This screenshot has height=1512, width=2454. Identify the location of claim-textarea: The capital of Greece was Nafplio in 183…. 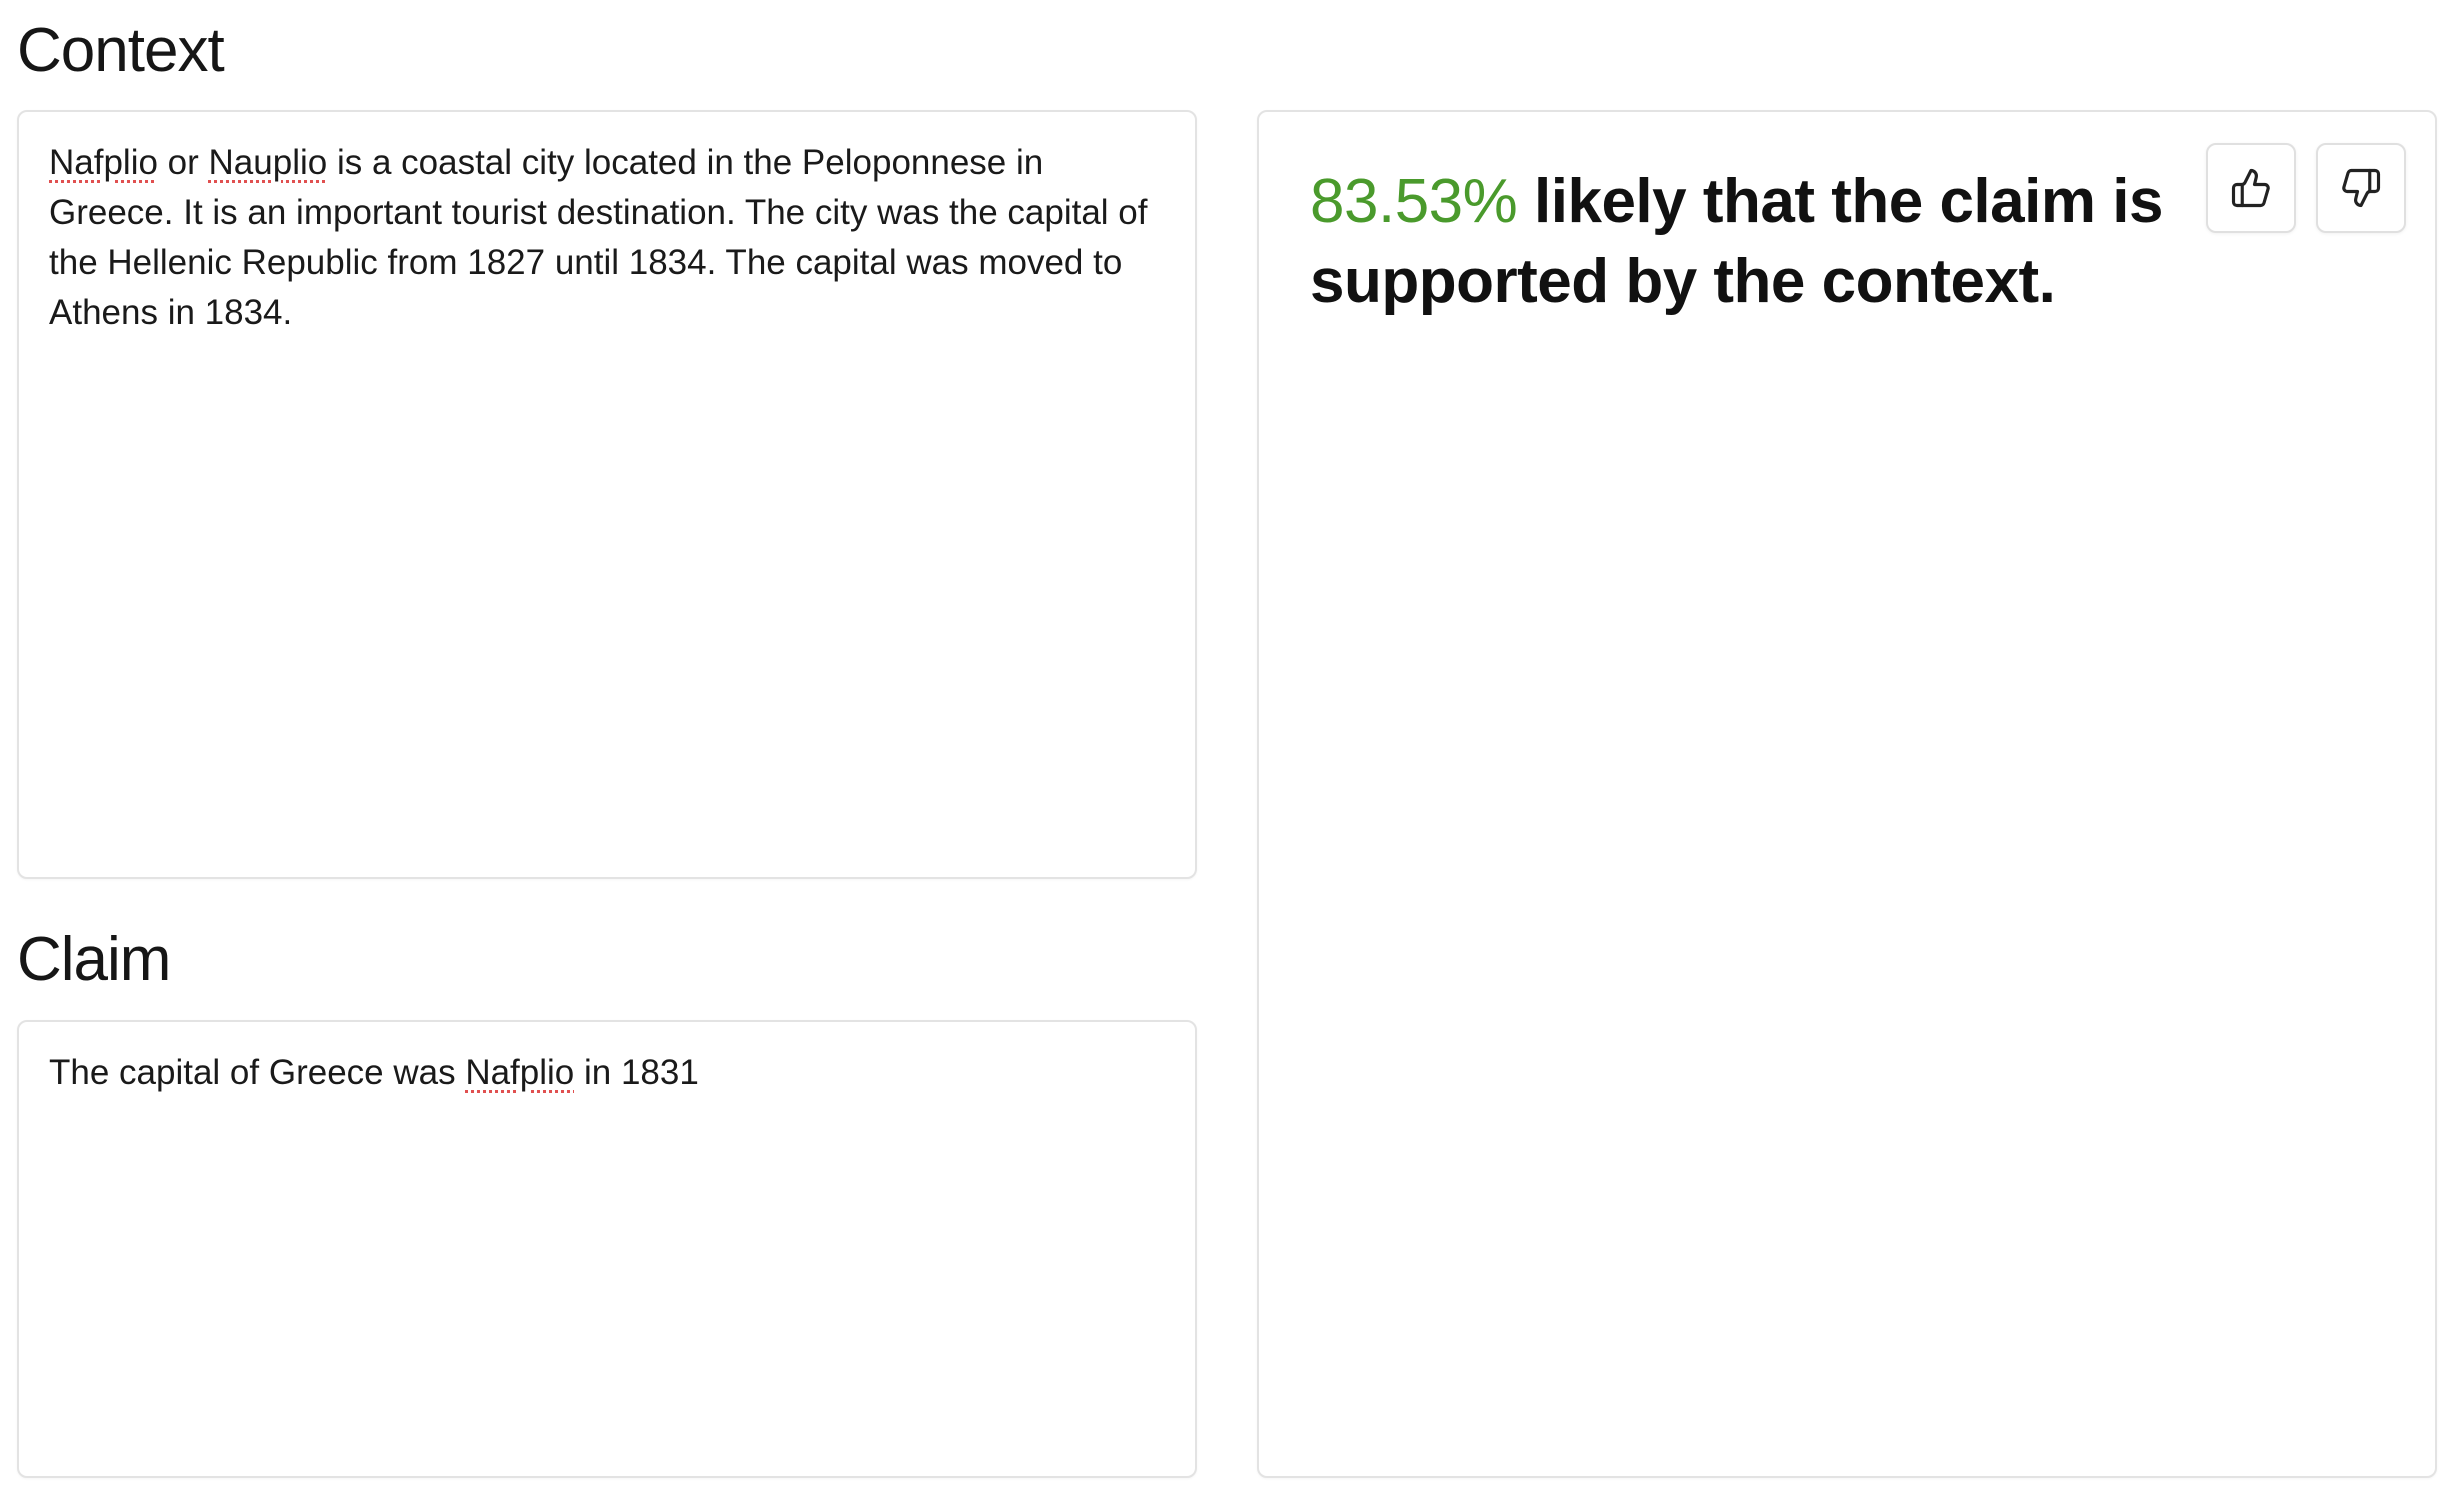
(607, 1249).